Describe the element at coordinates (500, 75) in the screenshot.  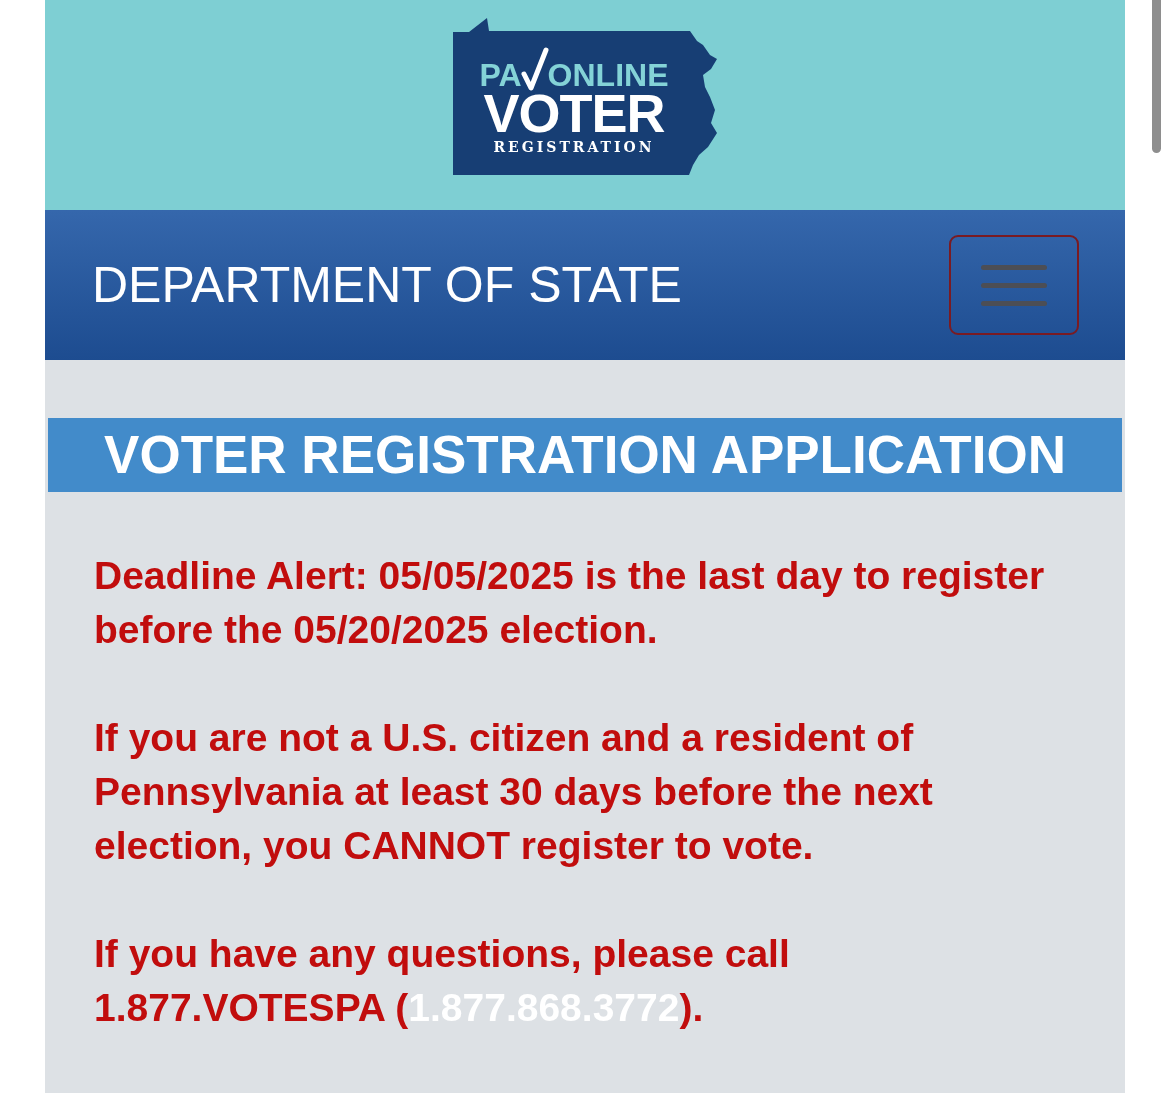
I see `logo-state-text: PA` at that location.